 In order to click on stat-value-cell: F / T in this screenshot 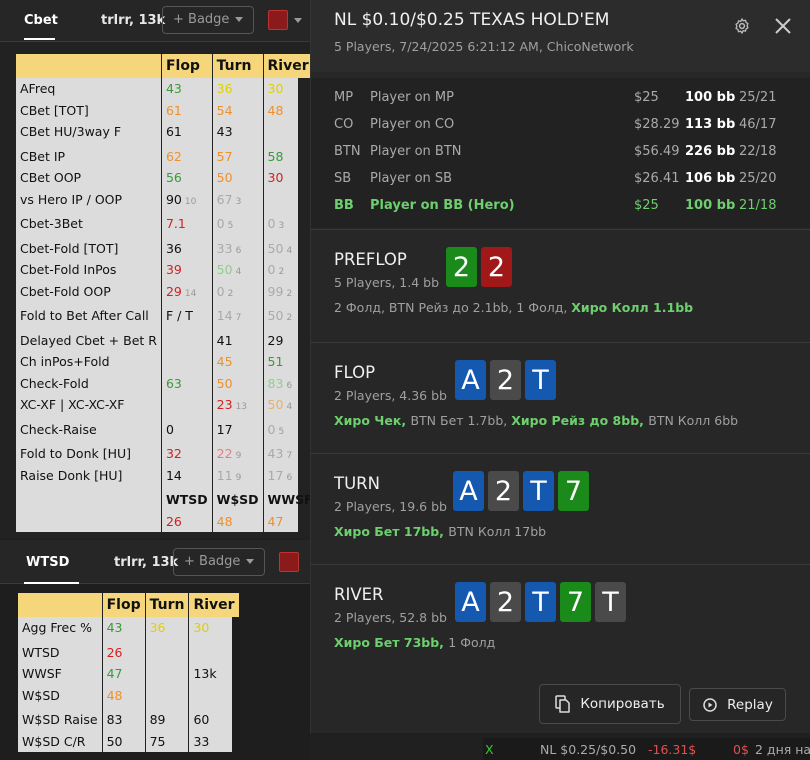, I will do `click(186, 316)`.